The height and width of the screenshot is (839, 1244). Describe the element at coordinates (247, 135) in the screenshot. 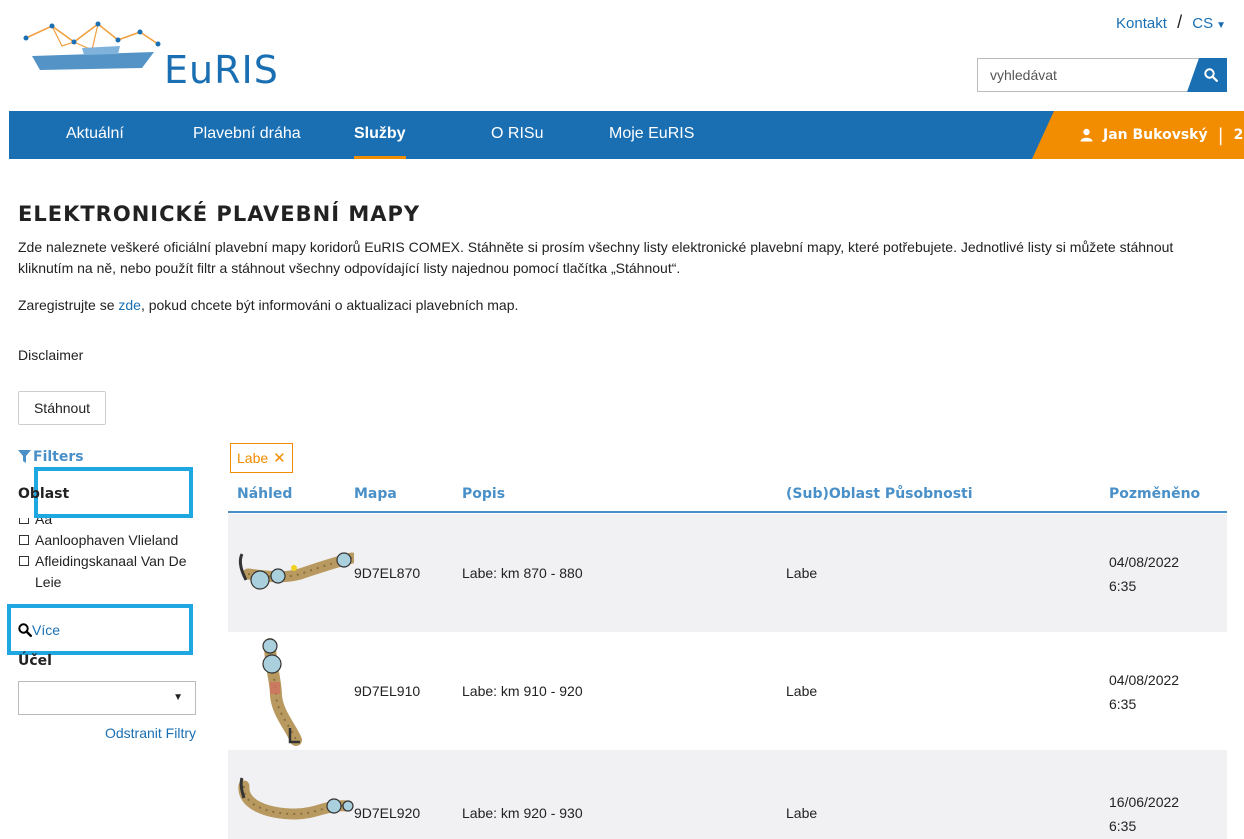

I see `nav-item-plavebni-draha: Plavební dráha` at that location.